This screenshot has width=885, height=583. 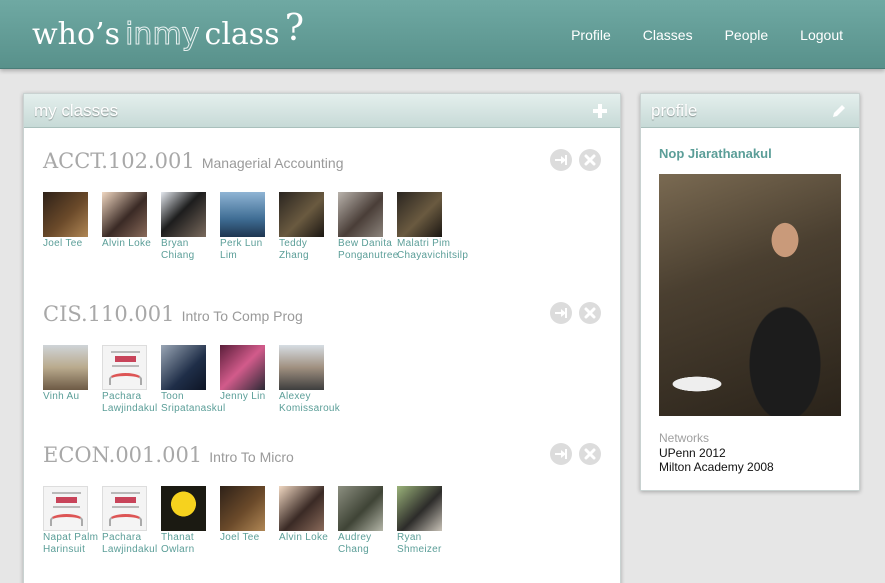 What do you see at coordinates (191, 250) in the screenshot?
I see `classmate-name-link: Bryan Chiang` at bounding box center [191, 250].